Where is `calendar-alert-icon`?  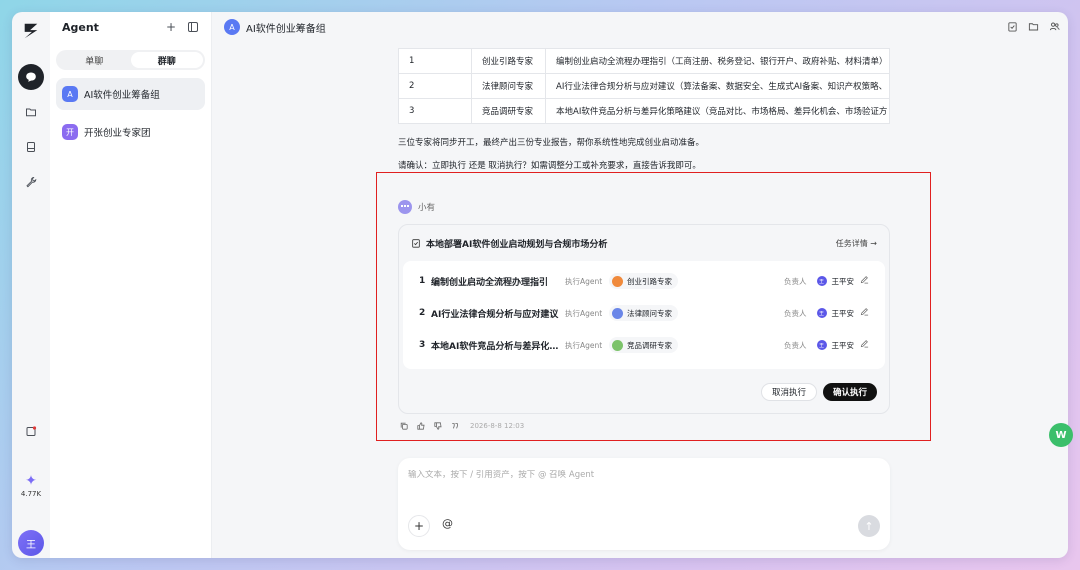 calendar-alert-icon is located at coordinates (31, 431).